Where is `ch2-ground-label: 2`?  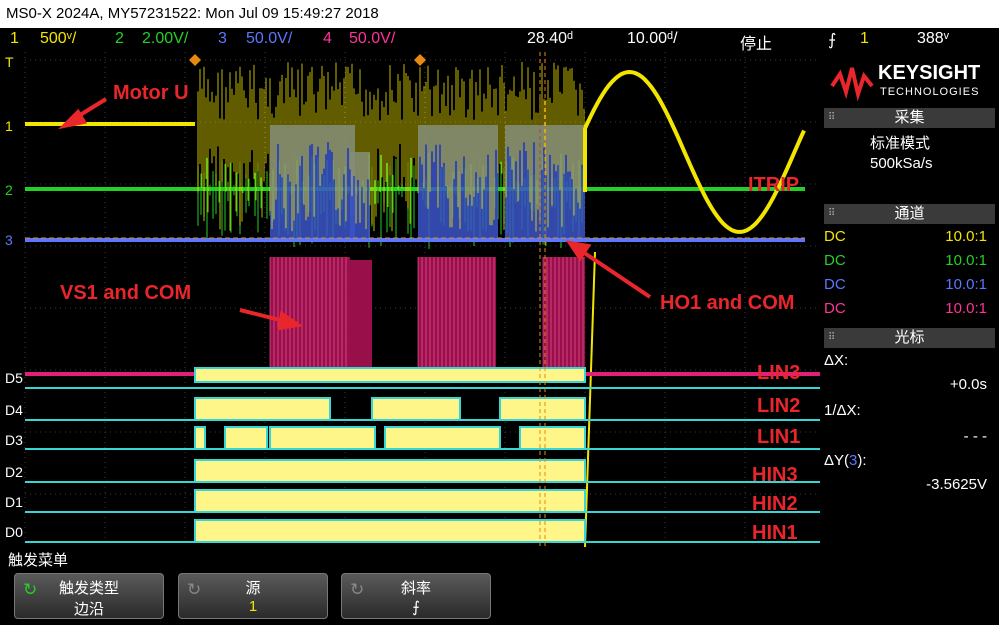 ch2-ground-label: 2 is located at coordinates (9, 190).